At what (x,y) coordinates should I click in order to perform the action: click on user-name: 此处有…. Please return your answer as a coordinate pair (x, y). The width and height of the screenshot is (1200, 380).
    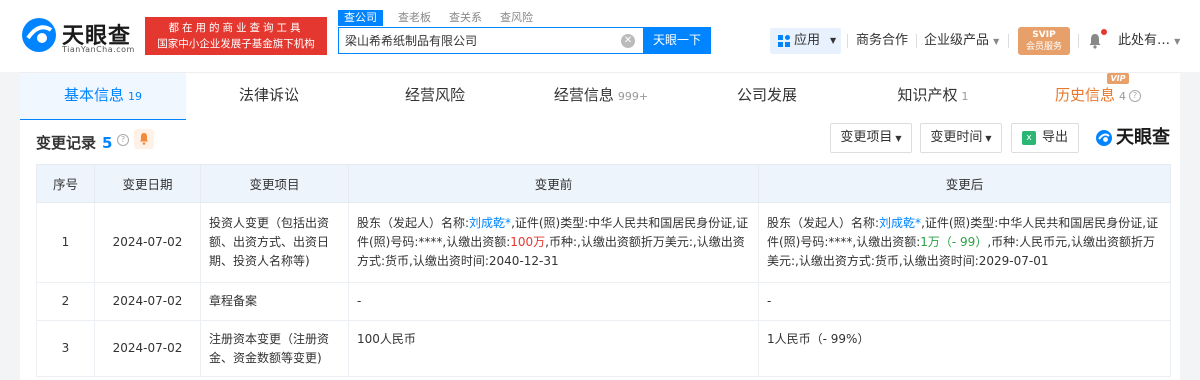
    Looking at the image, I should click on (1144, 40).